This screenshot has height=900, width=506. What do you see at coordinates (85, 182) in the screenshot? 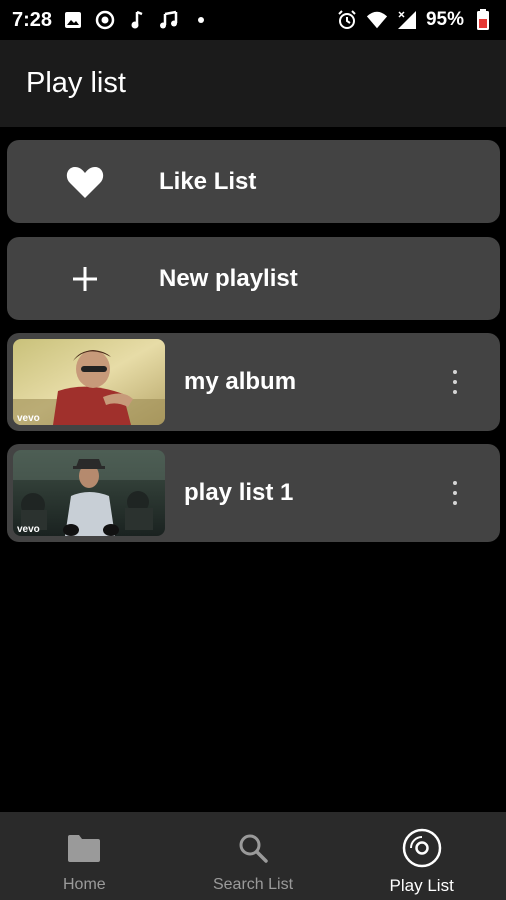
I see `heart-icon` at bounding box center [85, 182].